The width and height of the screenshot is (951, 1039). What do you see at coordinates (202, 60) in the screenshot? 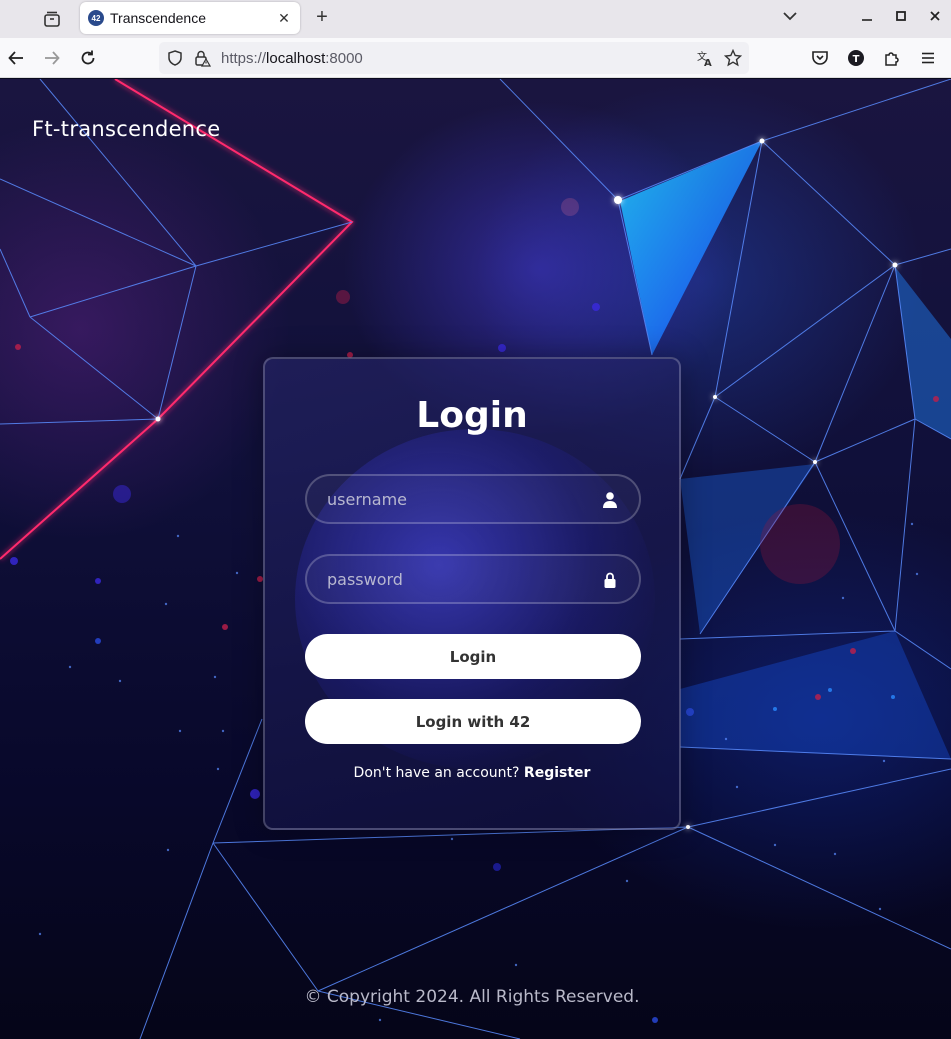
I see `lock-warning-icon` at bounding box center [202, 60].